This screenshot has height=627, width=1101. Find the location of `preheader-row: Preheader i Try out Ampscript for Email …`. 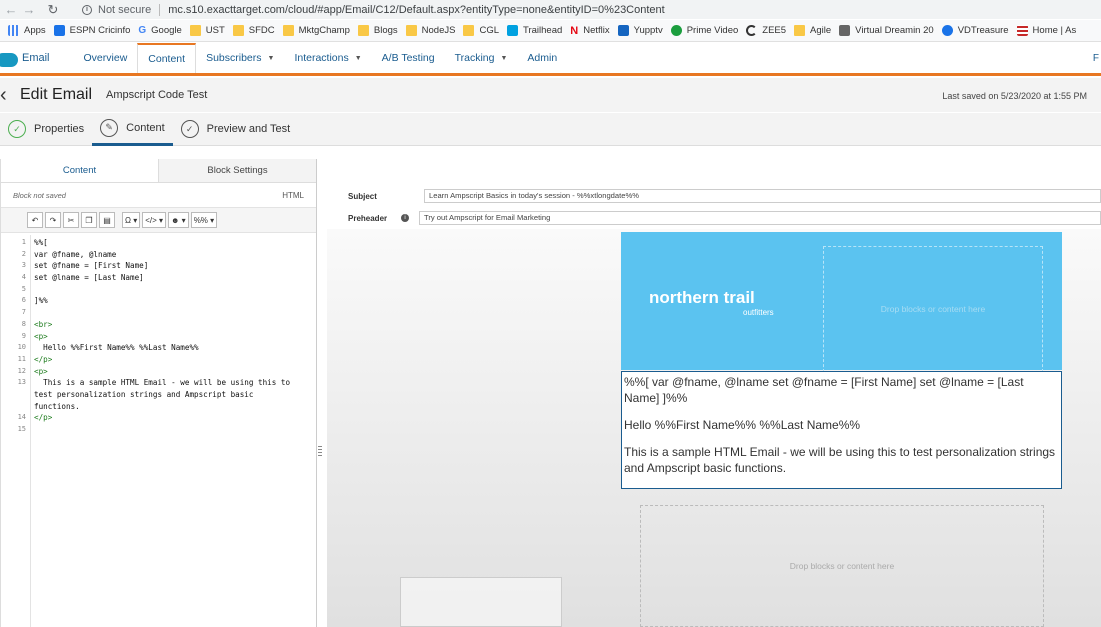

preheader-row: Preheader i Try out Ampscript for Email … is located at coordinates (714, 218).